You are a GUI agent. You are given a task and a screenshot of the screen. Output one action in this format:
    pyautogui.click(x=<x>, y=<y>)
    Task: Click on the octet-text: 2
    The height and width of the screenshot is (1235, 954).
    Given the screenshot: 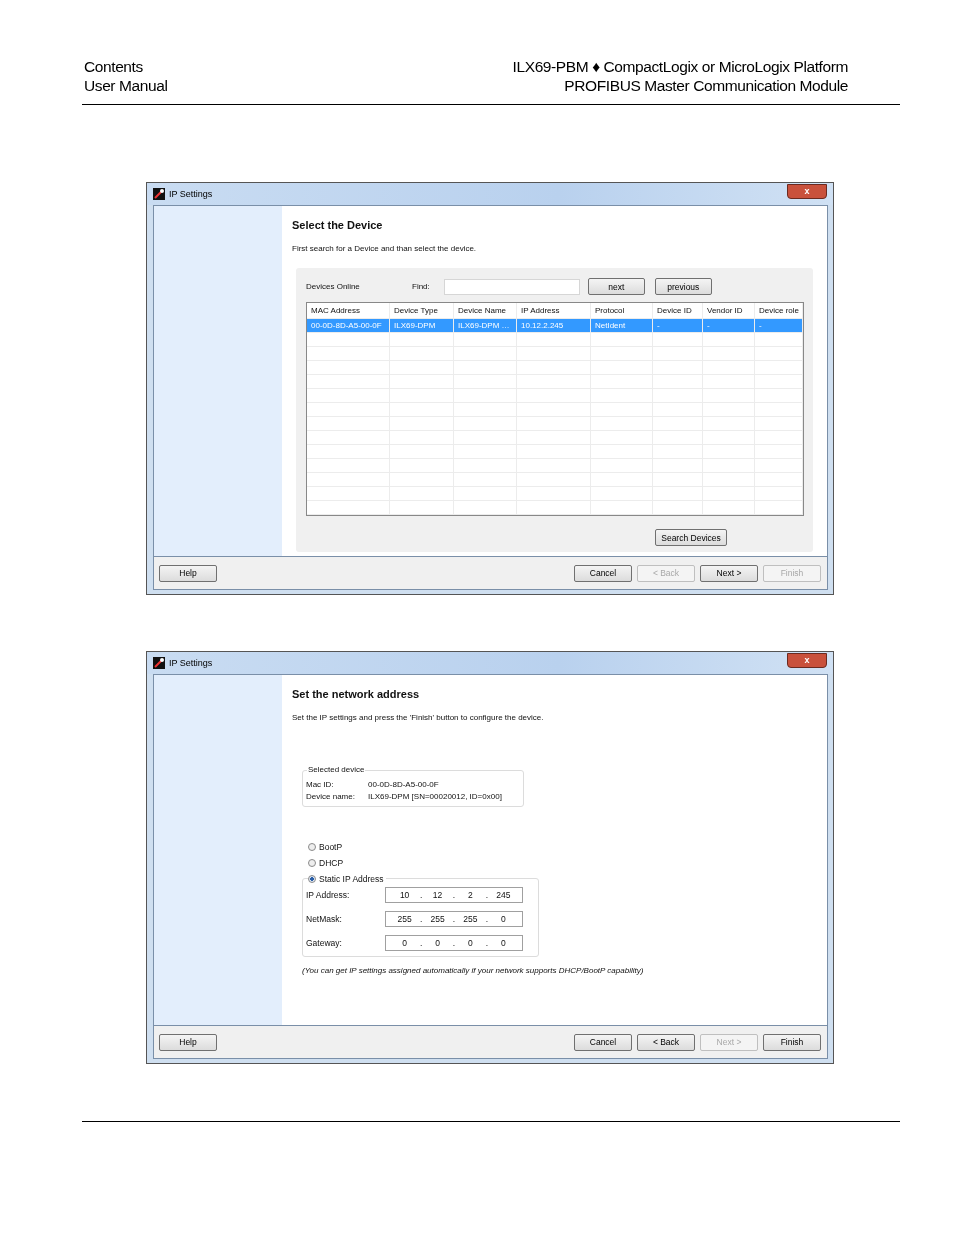 What is the action you would take?
    pyautogui.click(x=470, y=895)
    